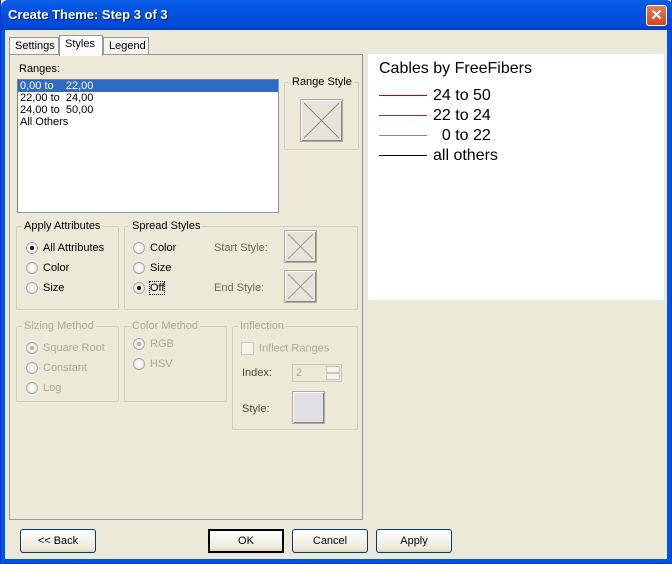 The image size is (672, 564). I want to click on range-style-button, so click(321, 120).